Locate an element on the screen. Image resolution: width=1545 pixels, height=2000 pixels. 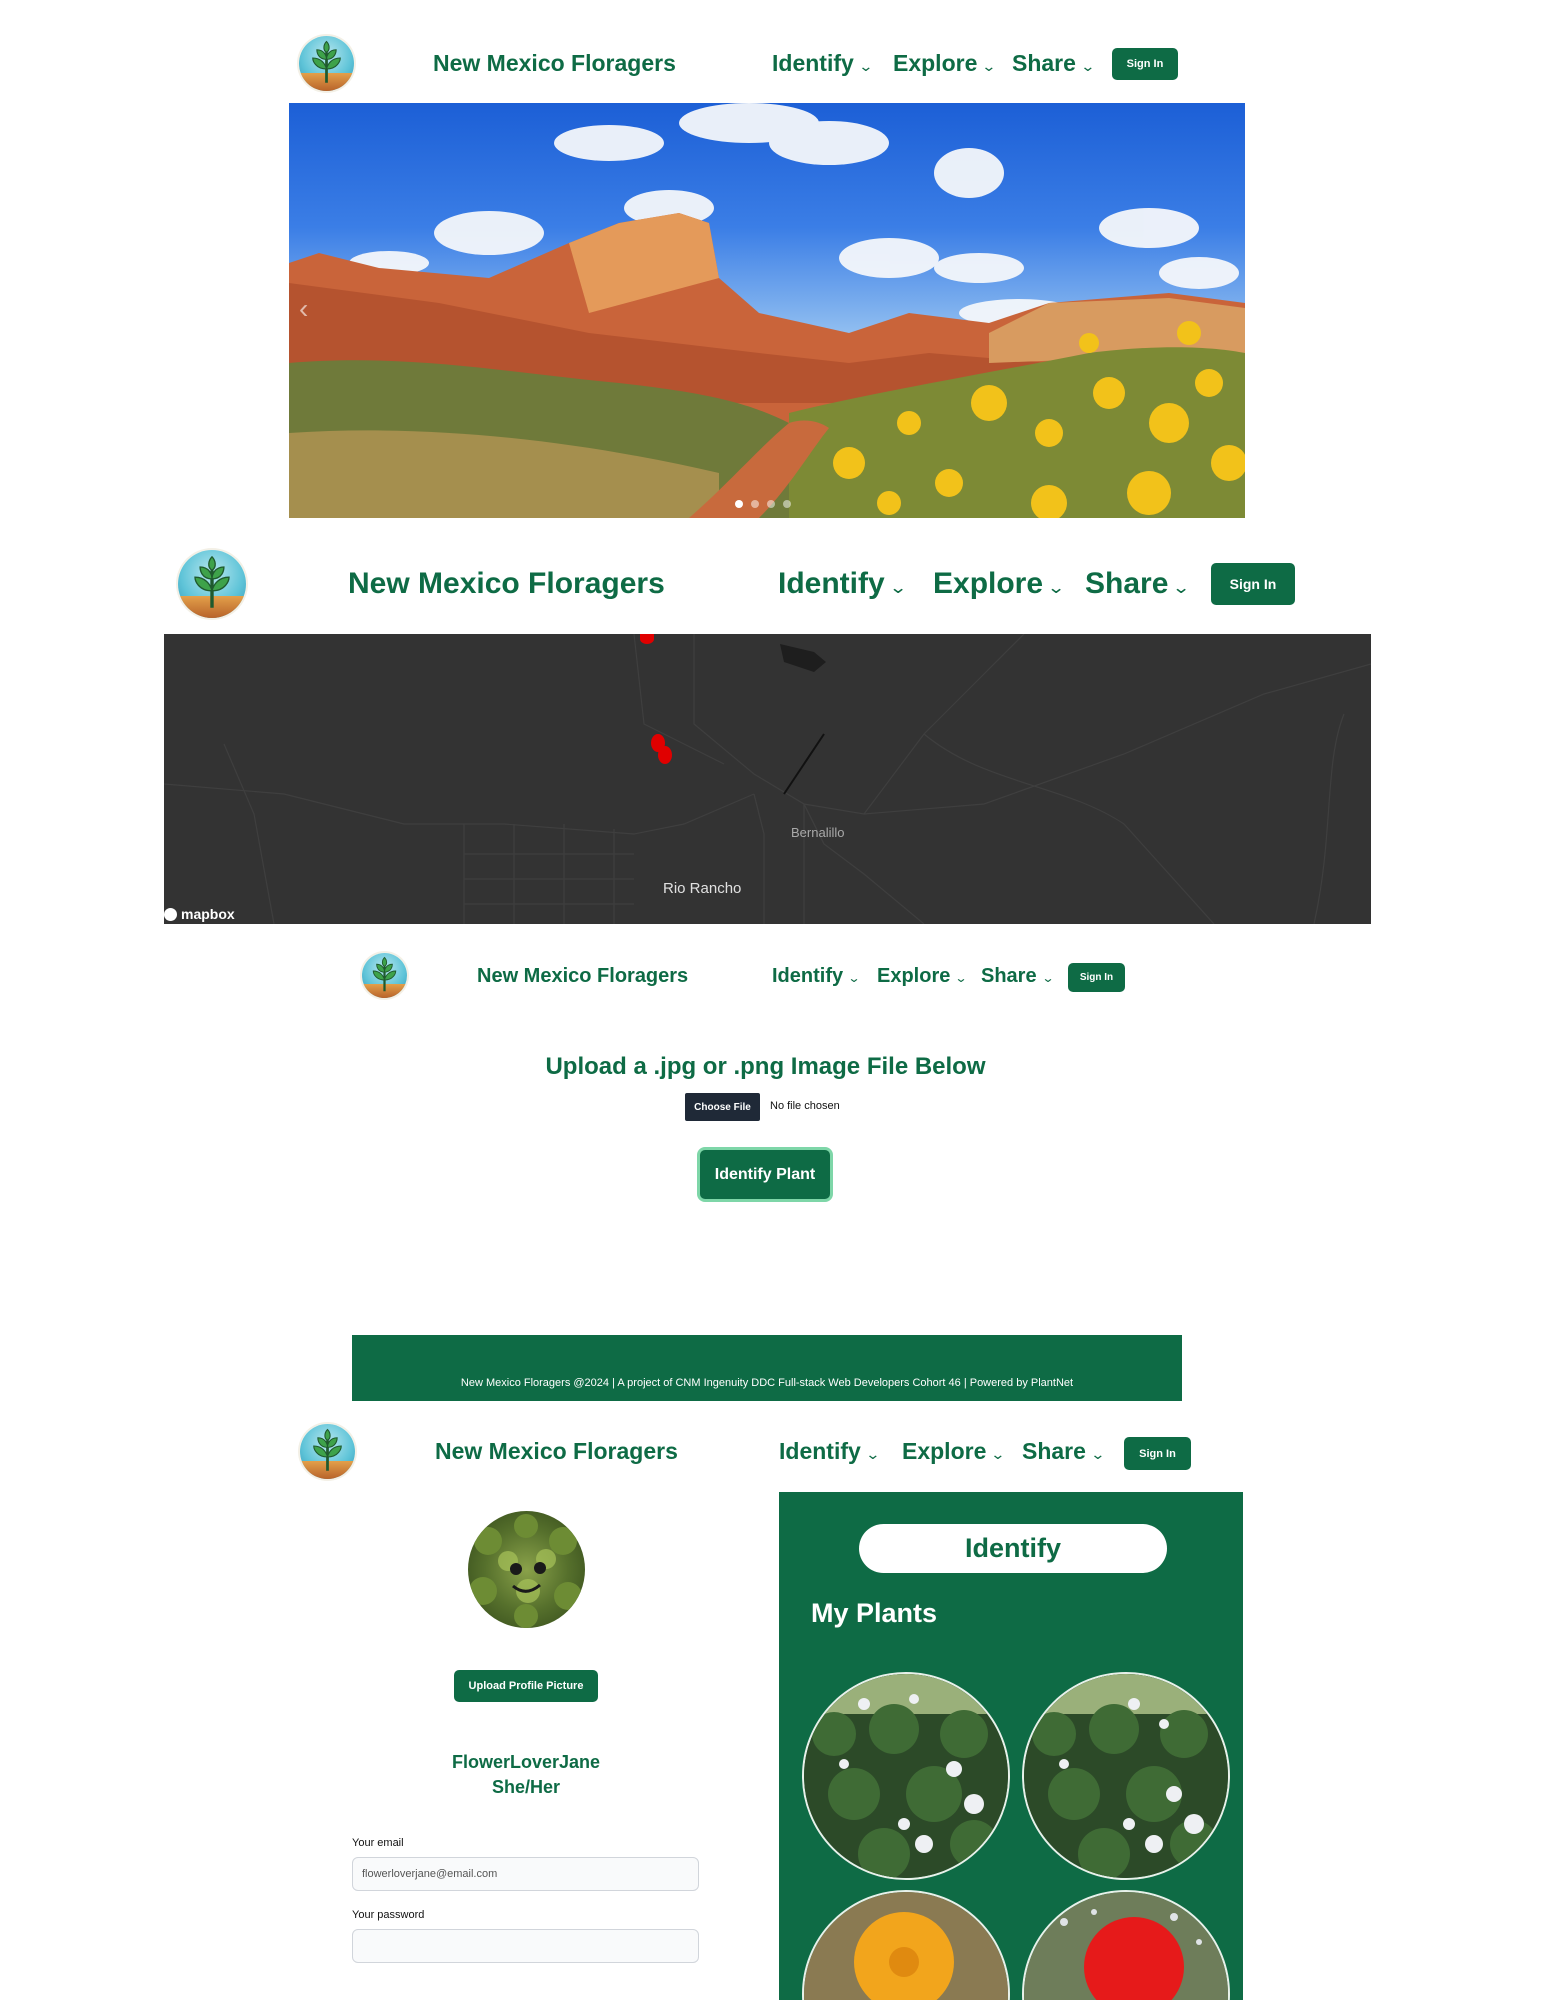
panel-identify-button: Identify is located at coordinates (1013, 1548).